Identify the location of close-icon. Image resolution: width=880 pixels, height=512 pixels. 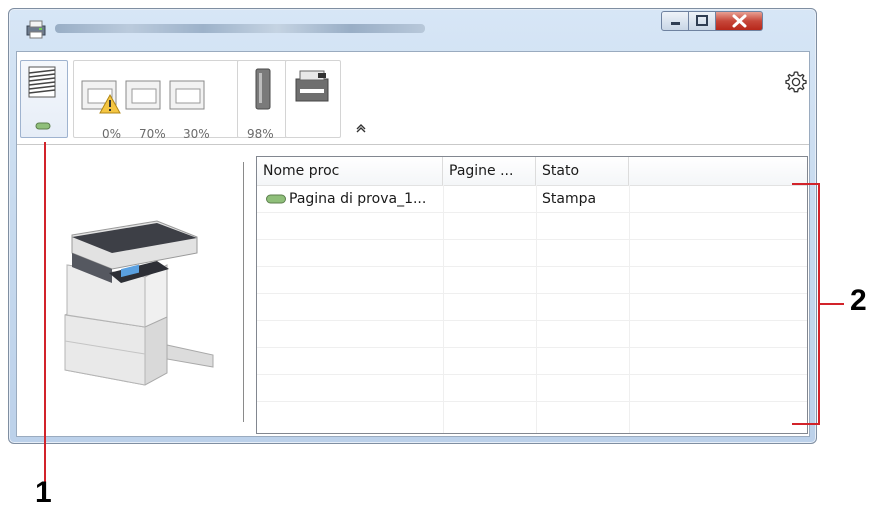
(739, 21).